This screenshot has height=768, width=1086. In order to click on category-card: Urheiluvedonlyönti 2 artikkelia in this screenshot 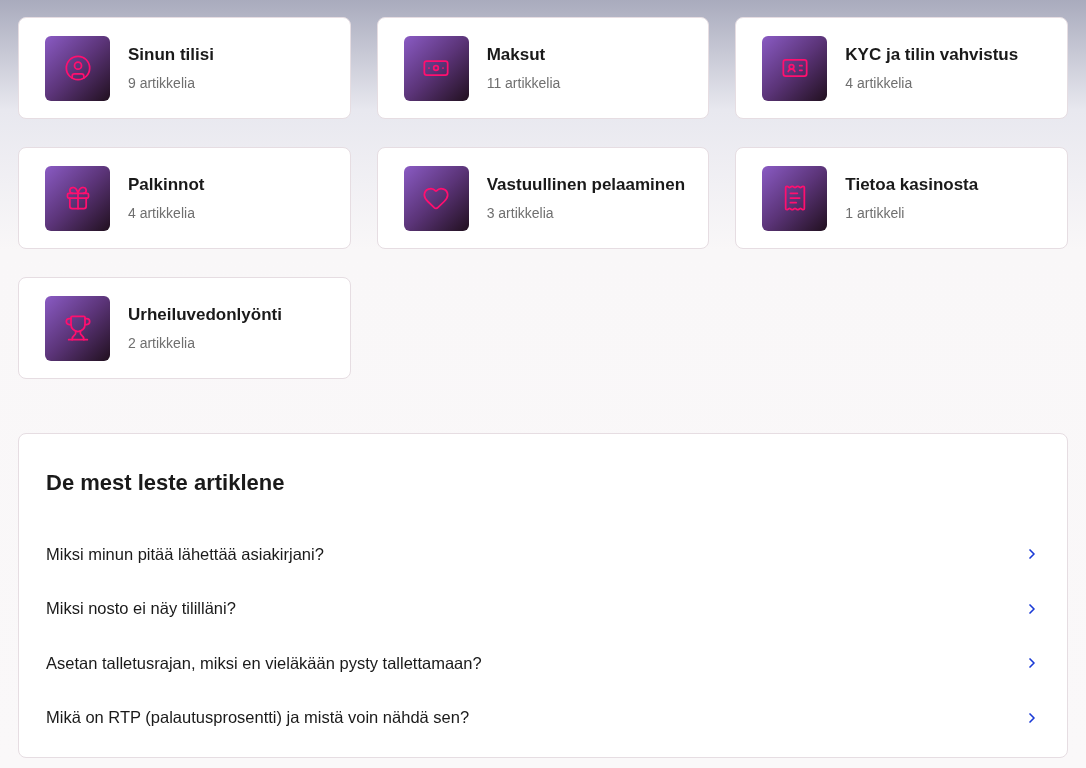, I will do `click(184, 328)`.